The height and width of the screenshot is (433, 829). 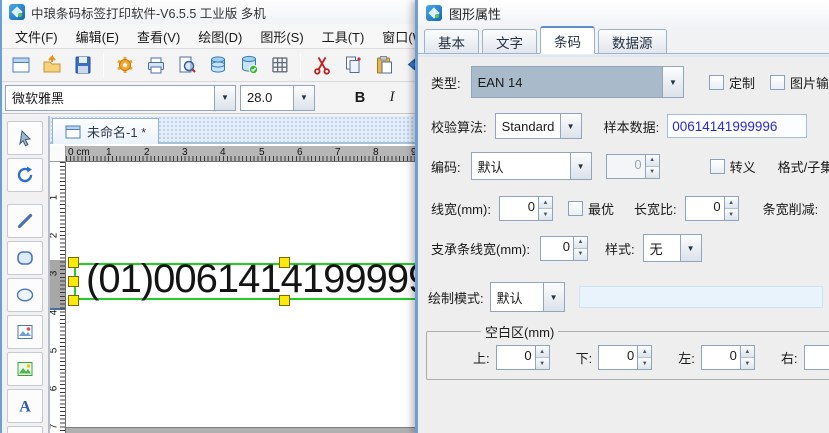 I want to click on optimal-checkbox, so click(x=575, y=208).